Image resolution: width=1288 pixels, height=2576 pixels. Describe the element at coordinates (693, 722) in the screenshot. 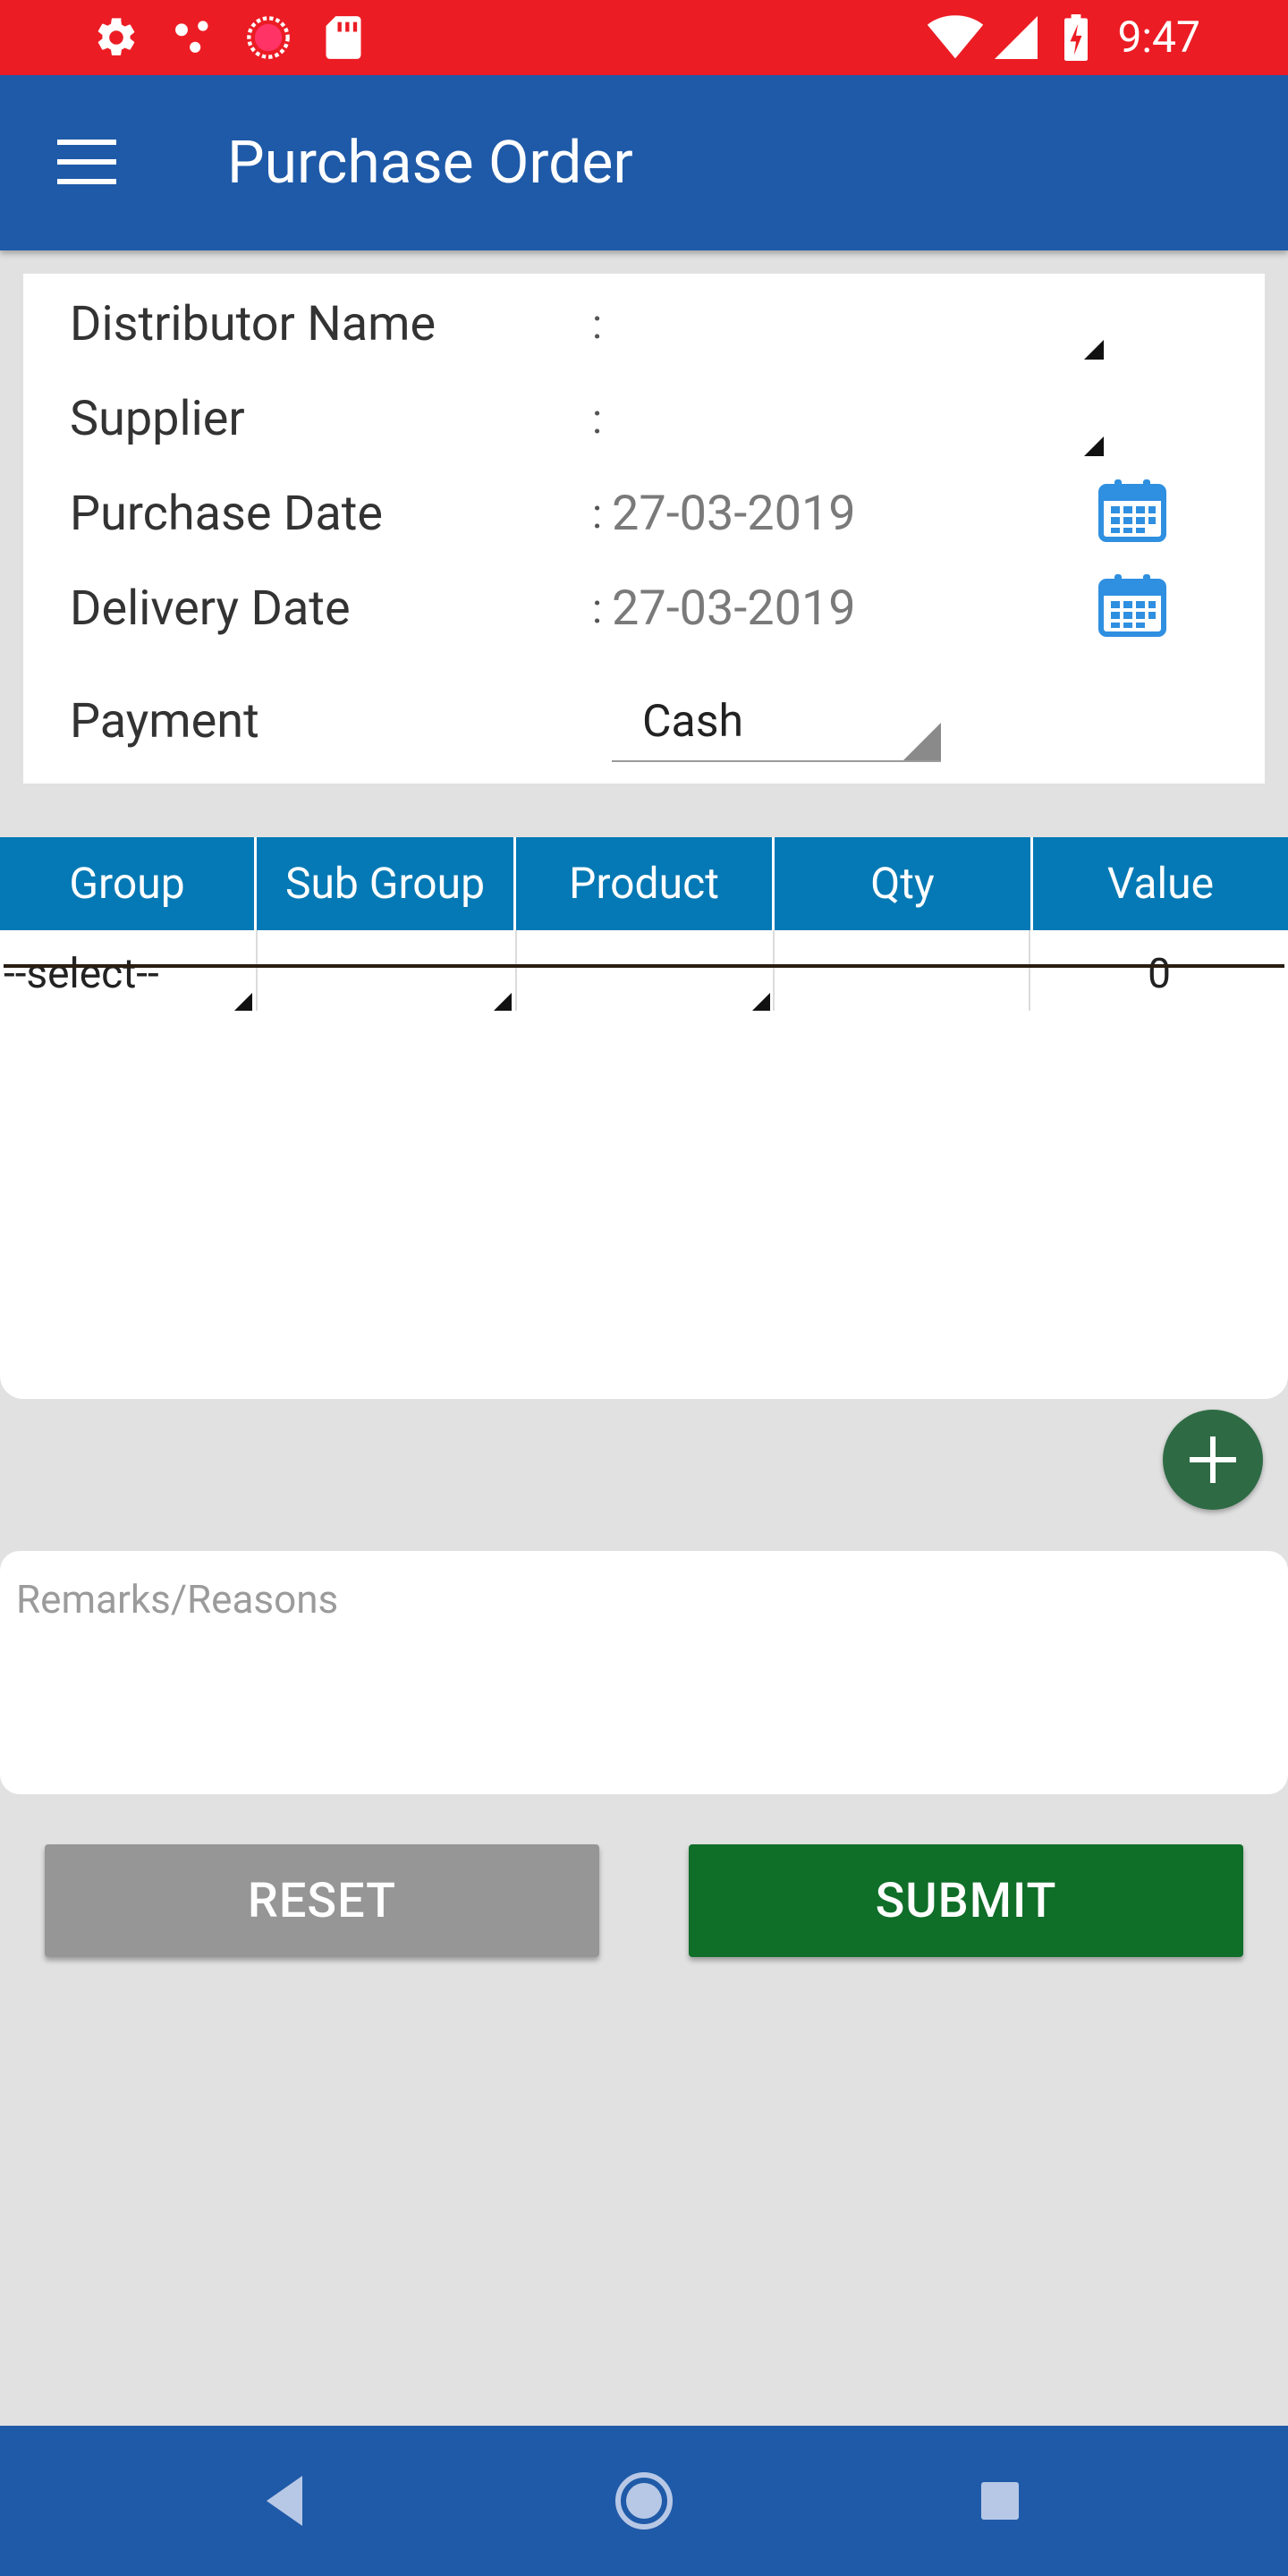

I see `payment-selected-value: Cash` at that location.